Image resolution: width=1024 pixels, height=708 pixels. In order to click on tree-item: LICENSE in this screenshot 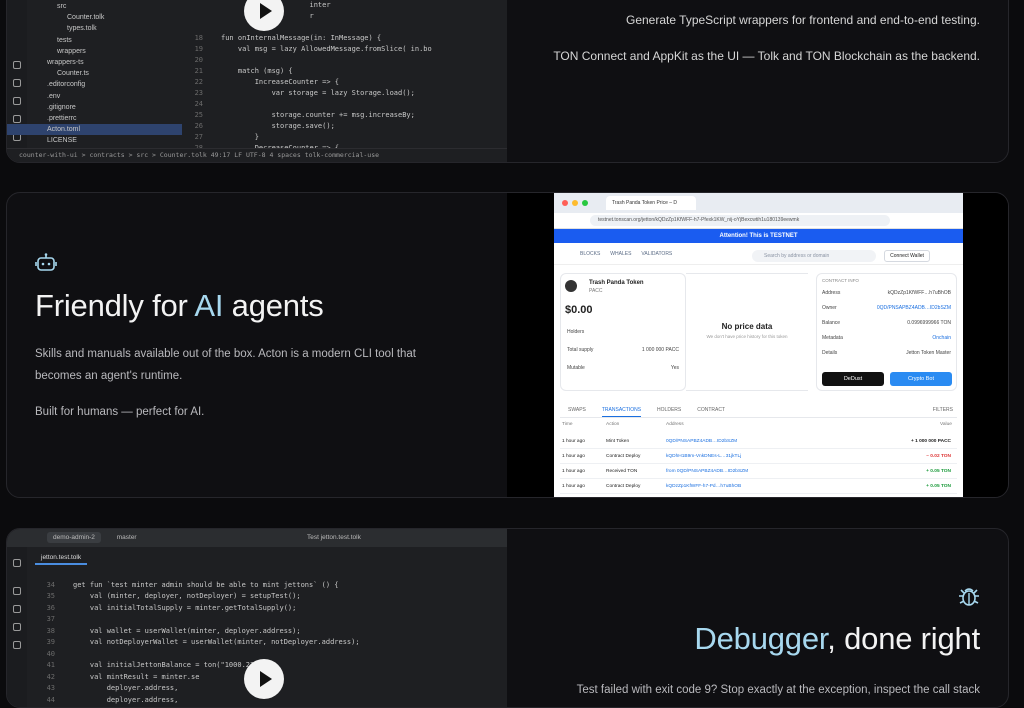, I will do `click(94, 140)`.